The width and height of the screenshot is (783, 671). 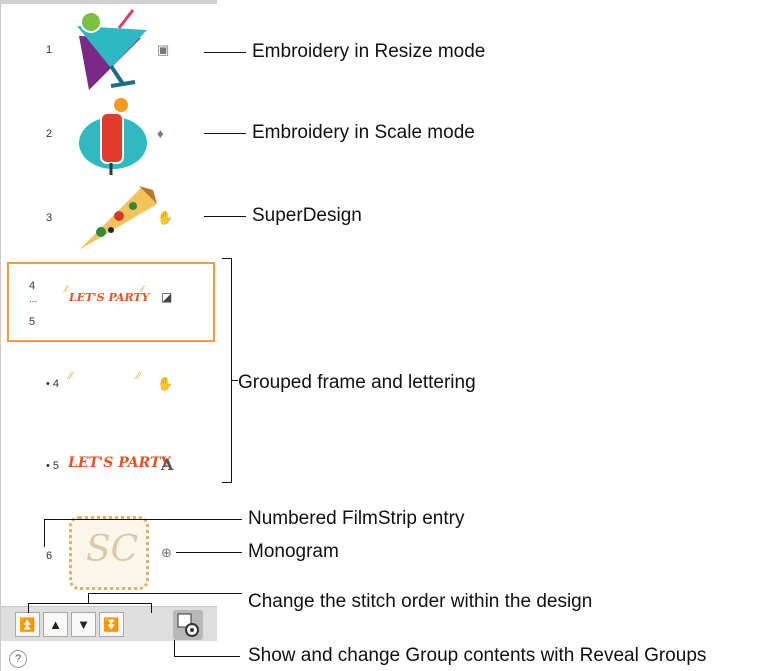 I want to click on filmstrip-top-border, so click(x=109, y=2).